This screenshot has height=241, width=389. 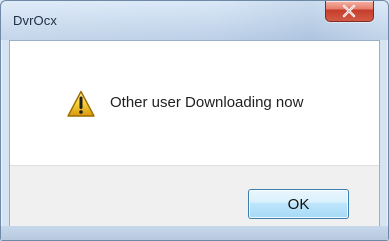 I want to click on close-icon, so click(x=349, y=11).